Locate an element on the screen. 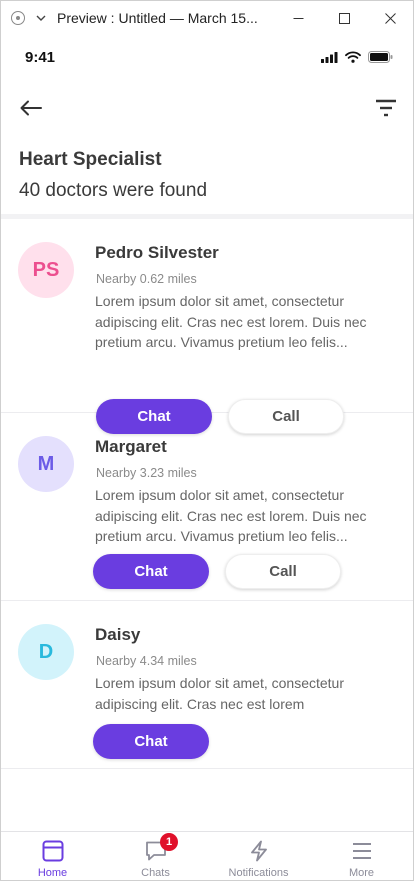 This screenshot has width=414, height=881. avatar: D is located at coordinates (46, 652).